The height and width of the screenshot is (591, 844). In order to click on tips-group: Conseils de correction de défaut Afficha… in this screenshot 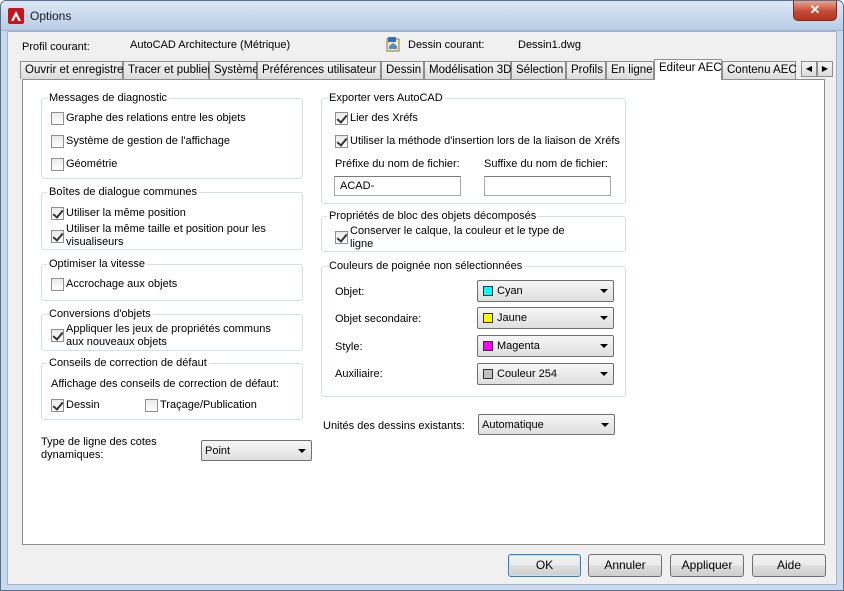, I will do `click(172, 388)`.